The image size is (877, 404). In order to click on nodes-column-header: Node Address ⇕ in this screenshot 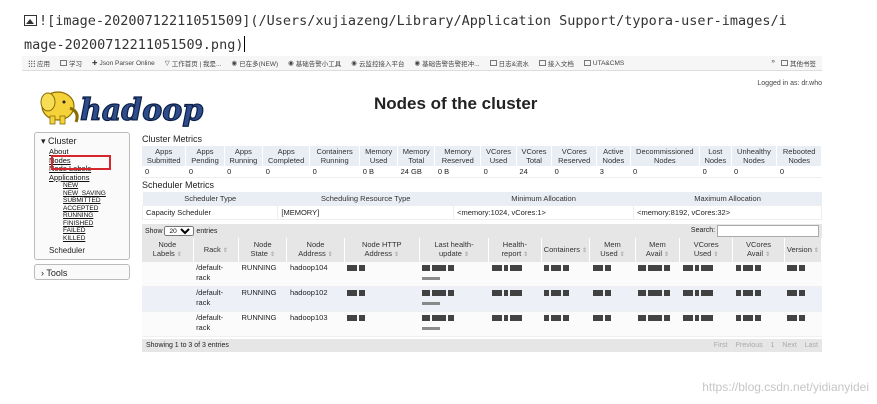, I will do `click(315, 250)`.